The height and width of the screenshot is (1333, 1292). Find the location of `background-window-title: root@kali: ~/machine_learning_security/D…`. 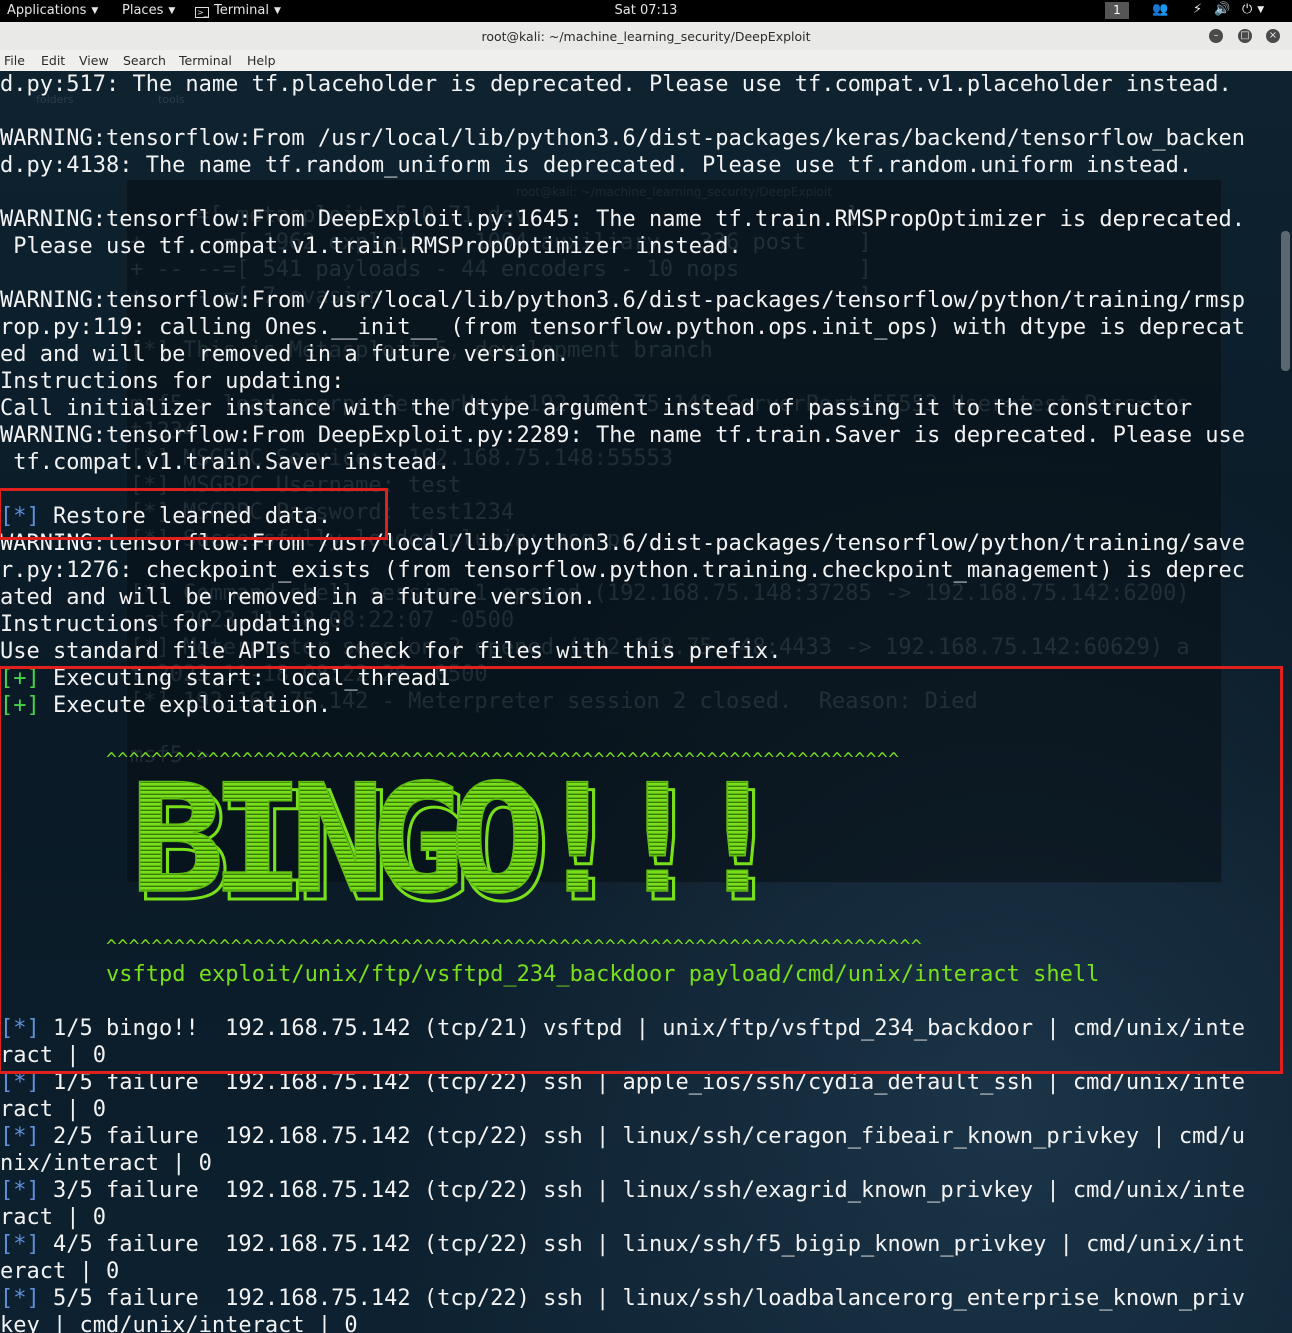

background-window-title: root@kali: ~/machine_learning_security/D… is located at coordinates (674, 192).